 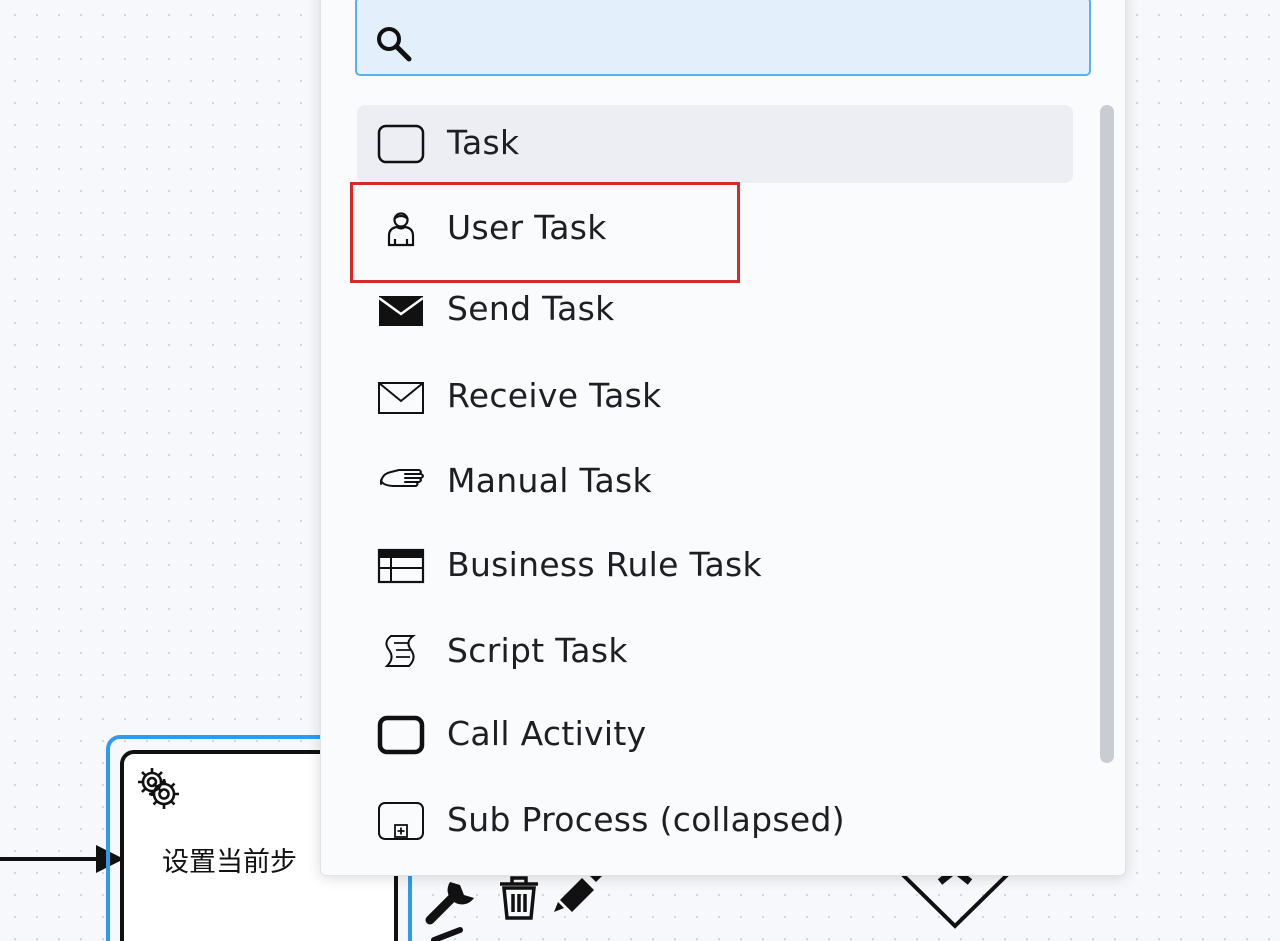 I want to click on search-input, so click(x=749, y=38).